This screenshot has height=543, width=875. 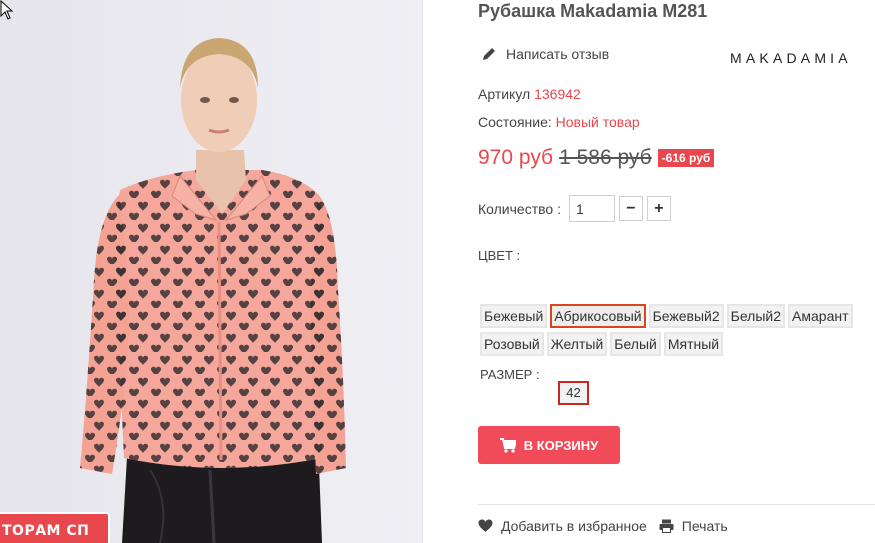 I want to click on color-option: Желтый, so click(x=577, y=344).